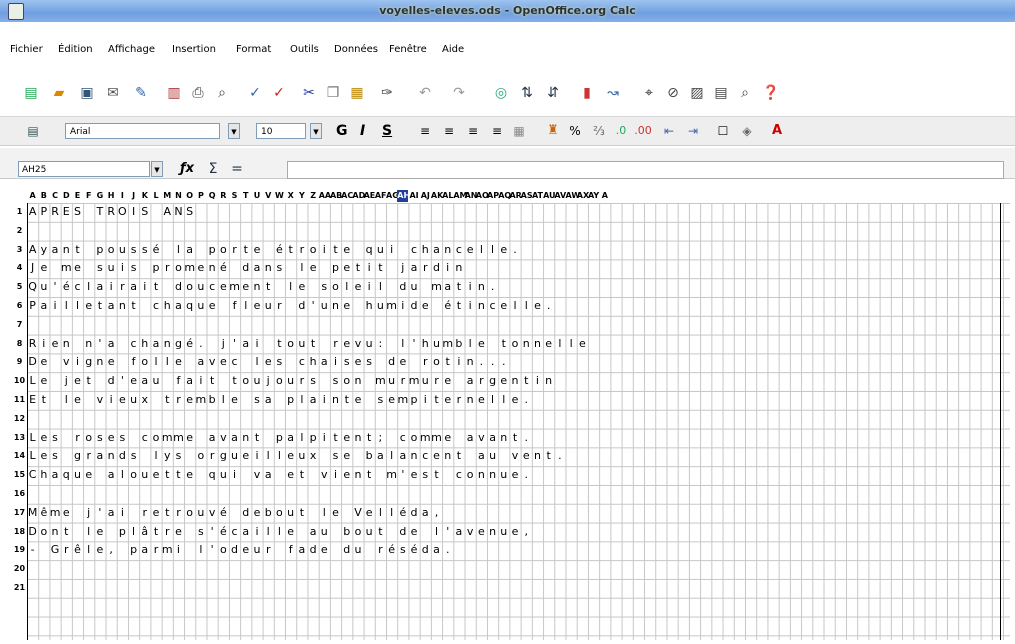 This screenshot has height=644, width=1015. I want to click on help-icon: ❓, so click(771, 93).